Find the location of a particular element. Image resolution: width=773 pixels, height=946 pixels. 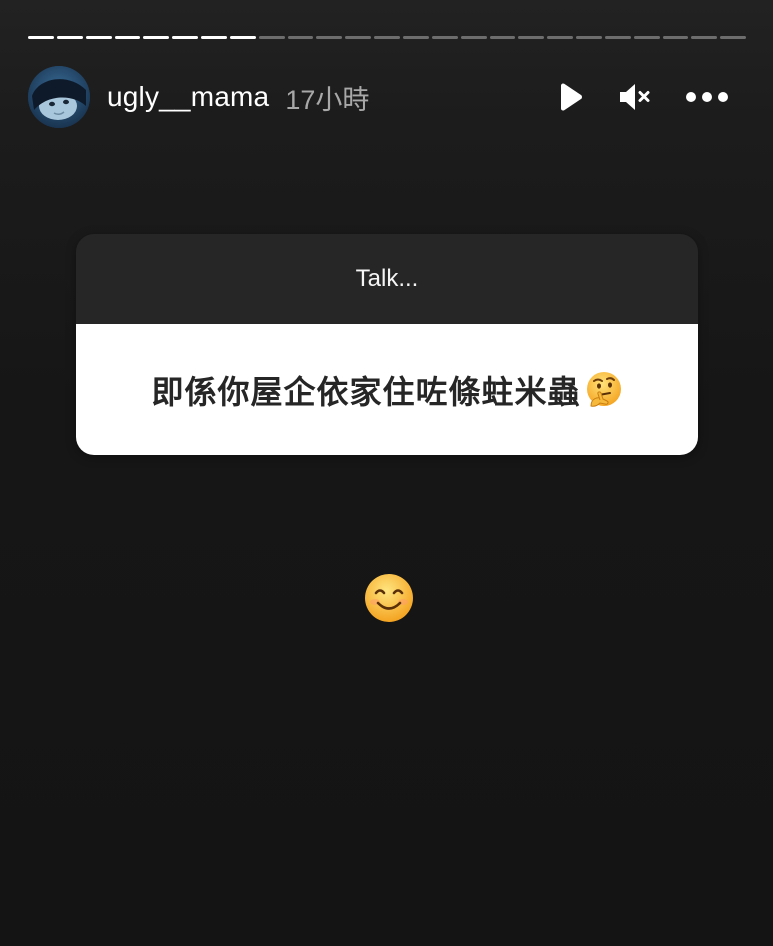

mute-button is located at coordinates (635, 97).